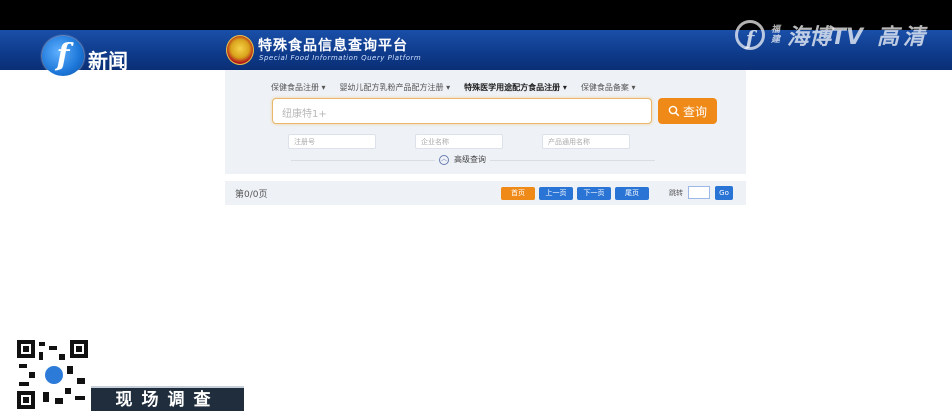 This screenshot has height=413, width=952. I want to click on tv-watermark: f 福建 海博TV 高清, so click(832, 35).